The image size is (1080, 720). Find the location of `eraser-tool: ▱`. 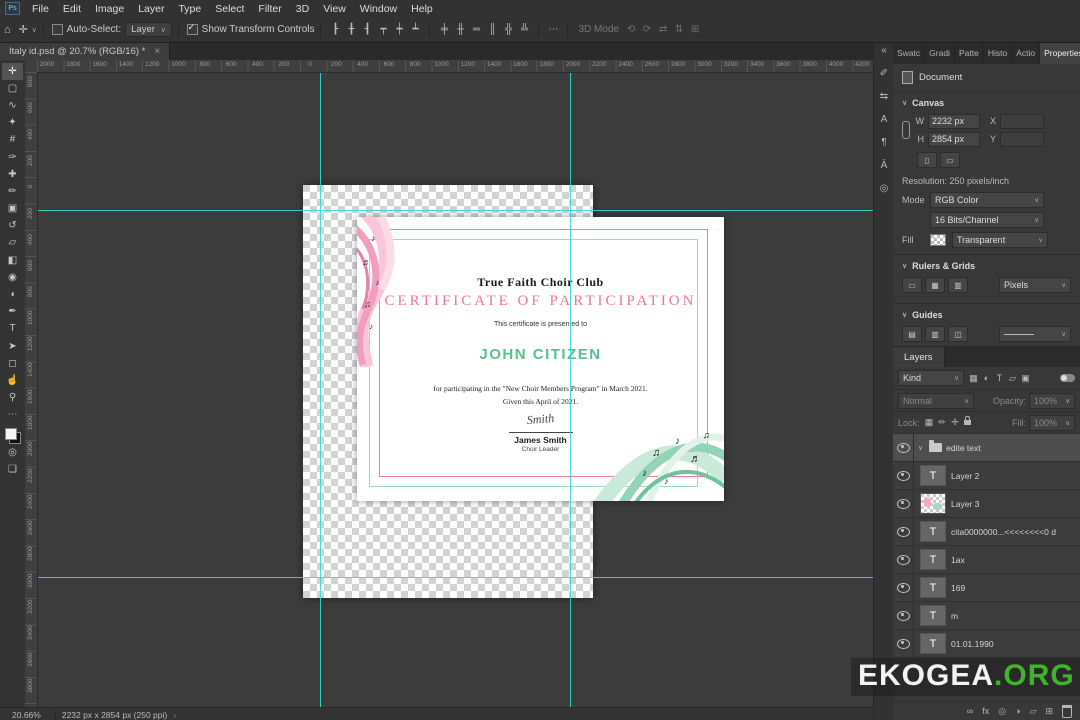

eraser-tool: ▱ is located at coordinates (12, 243).